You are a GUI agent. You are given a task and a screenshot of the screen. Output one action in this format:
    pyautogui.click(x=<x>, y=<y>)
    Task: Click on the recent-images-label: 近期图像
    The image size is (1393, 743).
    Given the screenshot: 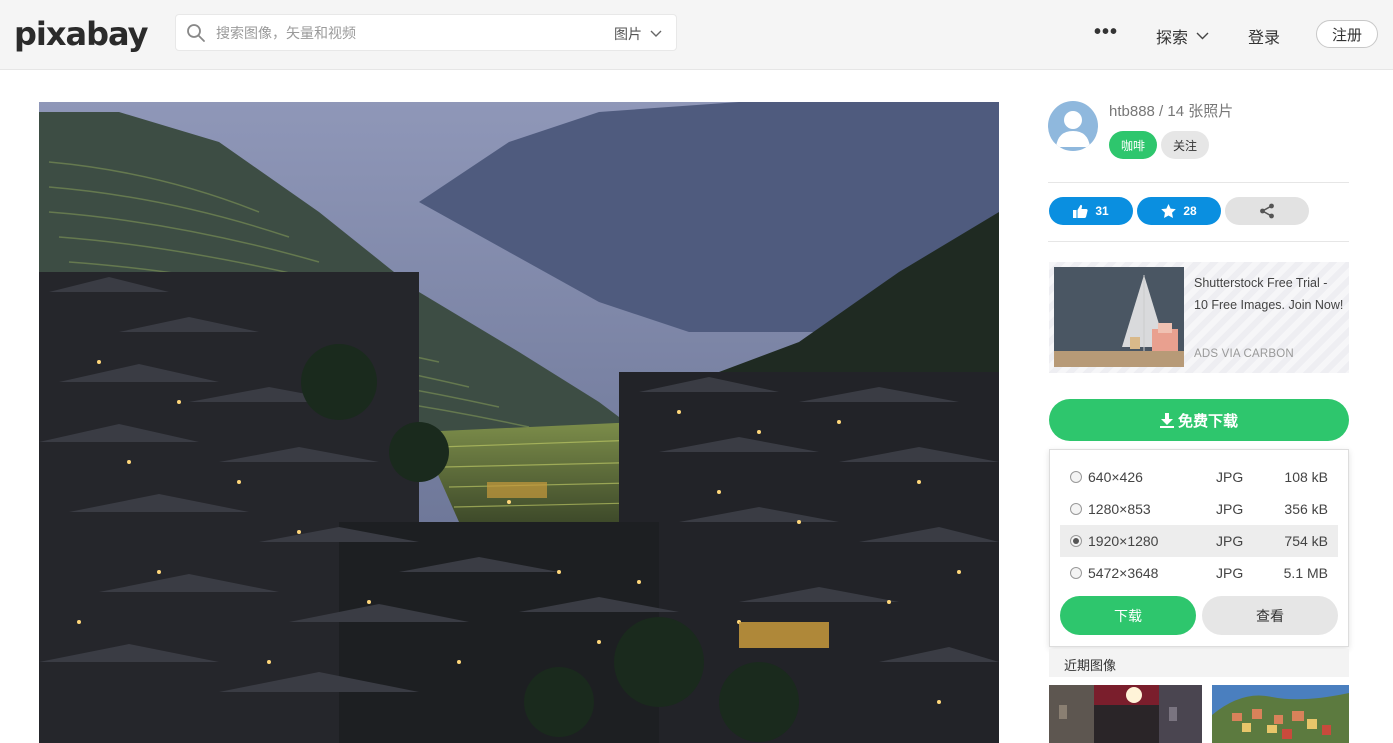 What is the action you would take?
    pyautogui.click(x=1090, y=665)
    